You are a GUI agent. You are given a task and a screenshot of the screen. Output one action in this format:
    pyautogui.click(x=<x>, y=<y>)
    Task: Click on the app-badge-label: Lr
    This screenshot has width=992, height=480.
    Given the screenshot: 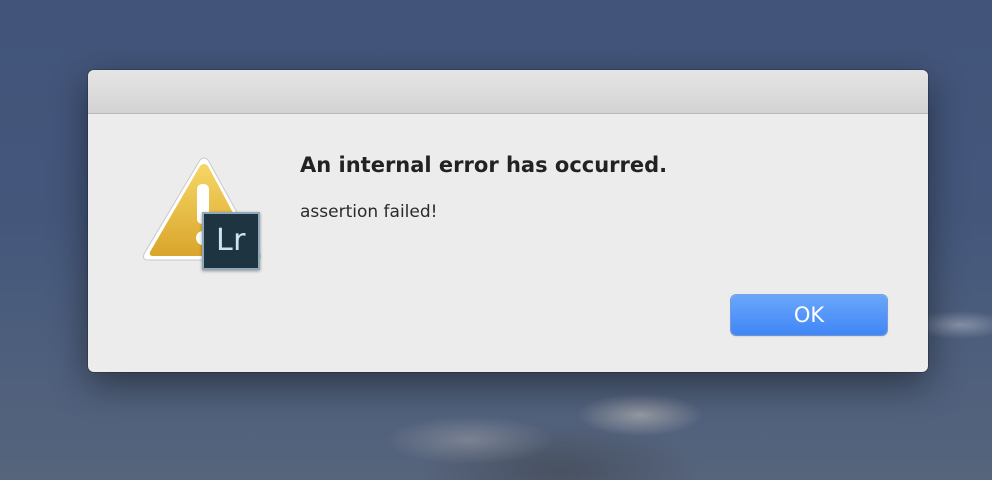 What is the action you would take?
    pyautogui.click(x=231, y=240)
    